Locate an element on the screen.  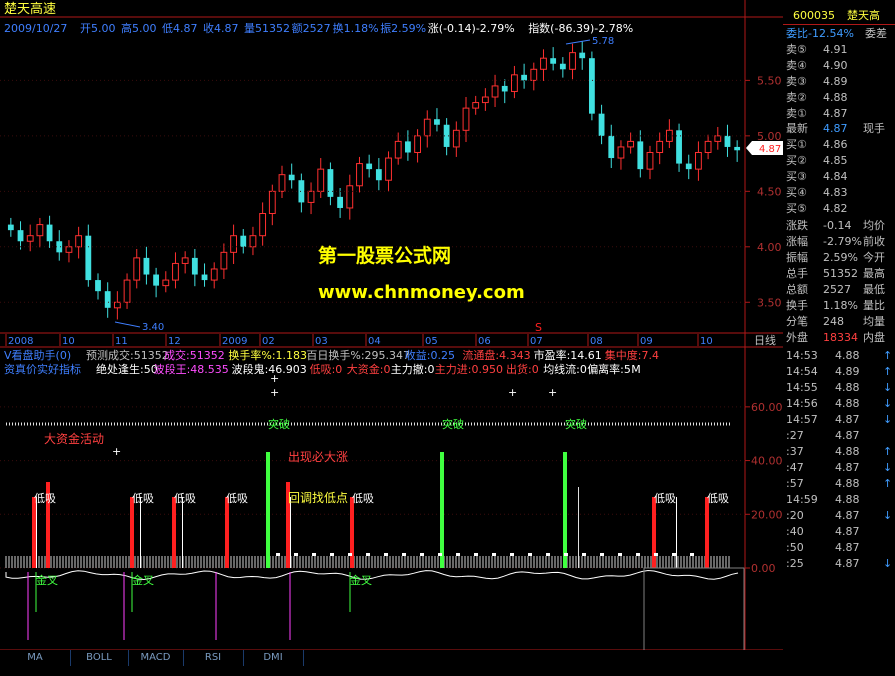
indicator-tick-label: 0.00 is located at coordinates (763, 568).